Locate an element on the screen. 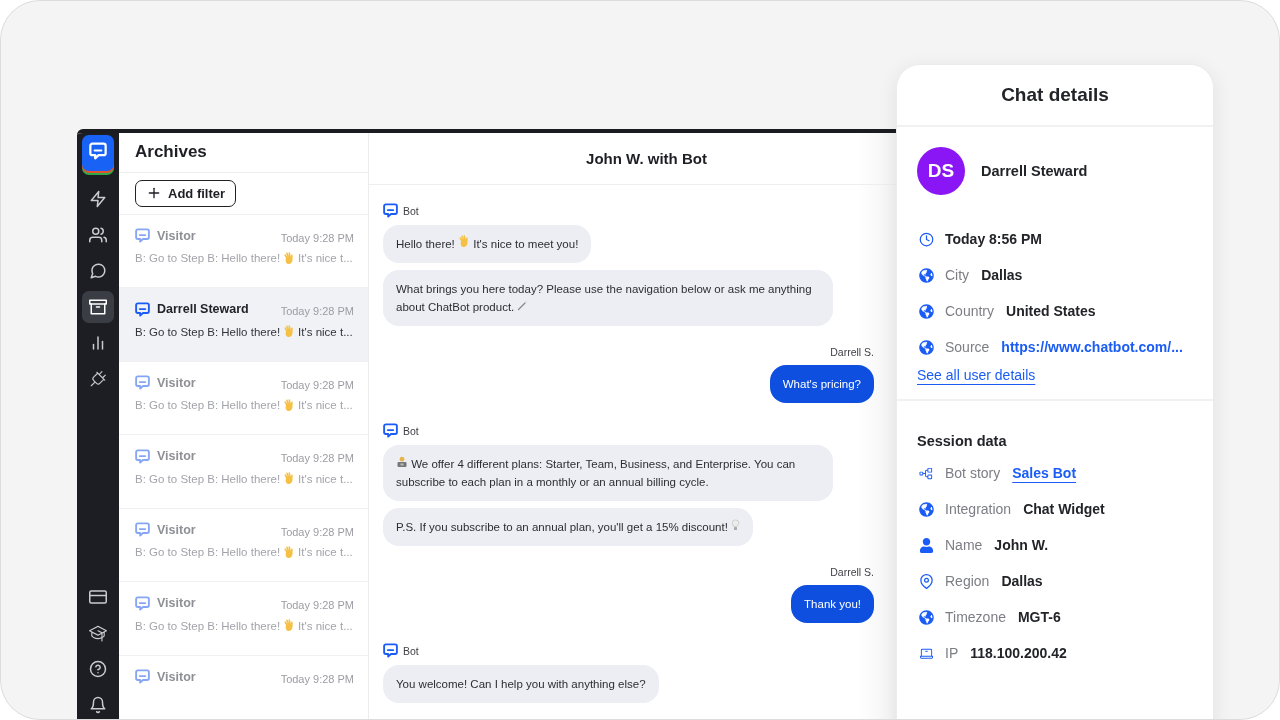  clock-icon is located at coordinates (926, 239).